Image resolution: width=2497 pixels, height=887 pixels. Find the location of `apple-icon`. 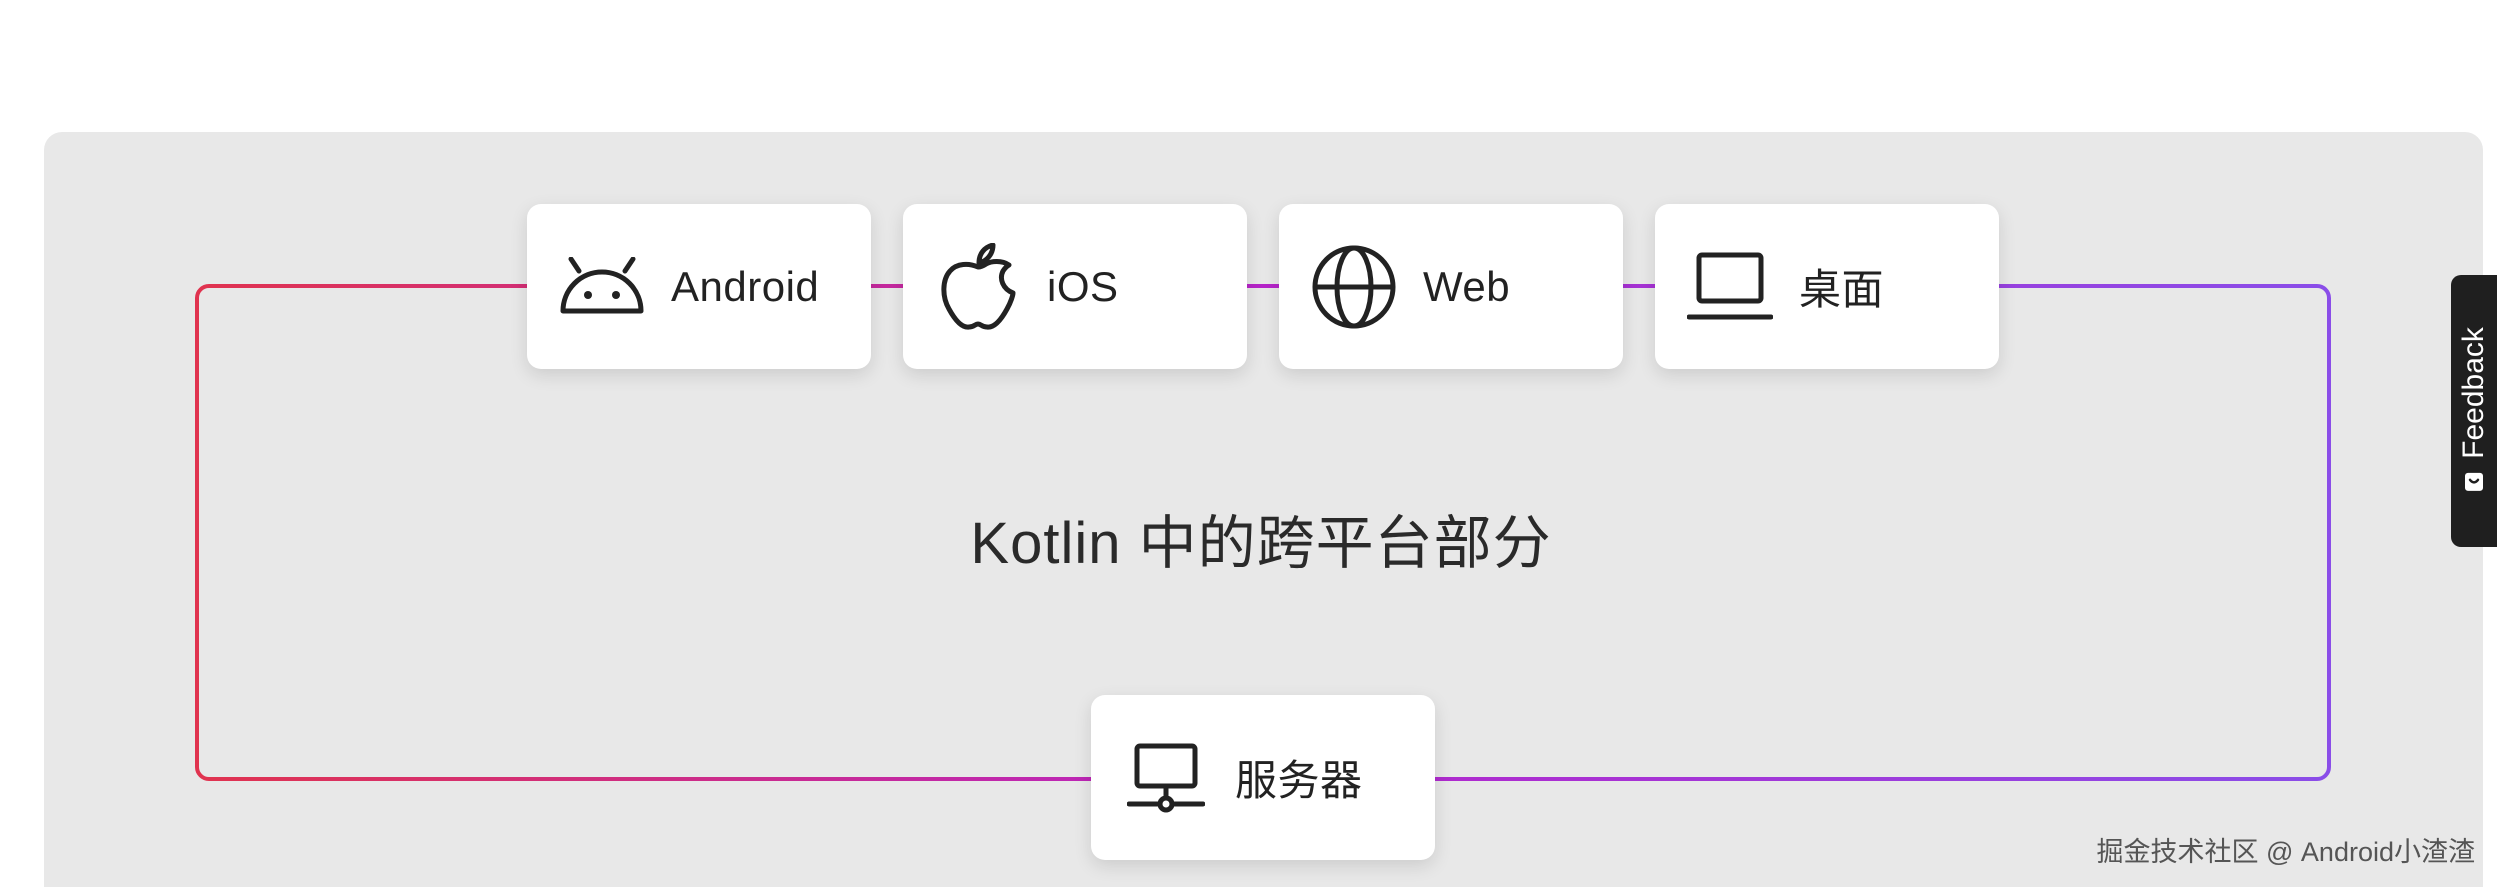

apple-icon is located at coordinates (978, 287).